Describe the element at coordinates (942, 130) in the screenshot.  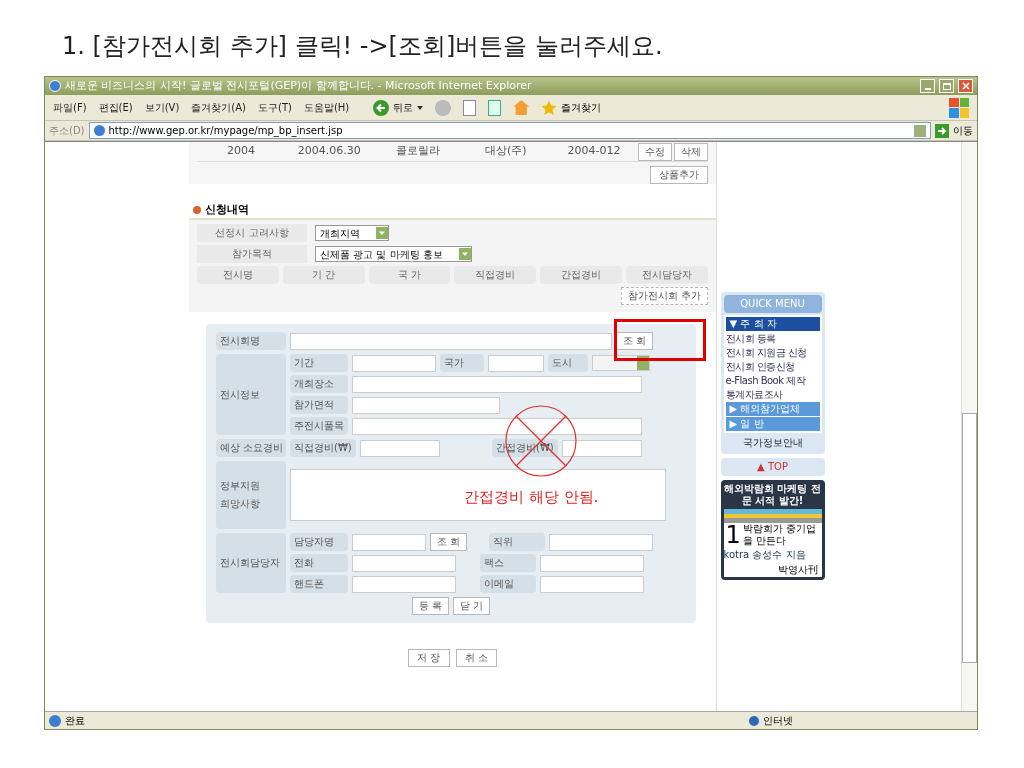
I see `go-arrow-icon` at that location.